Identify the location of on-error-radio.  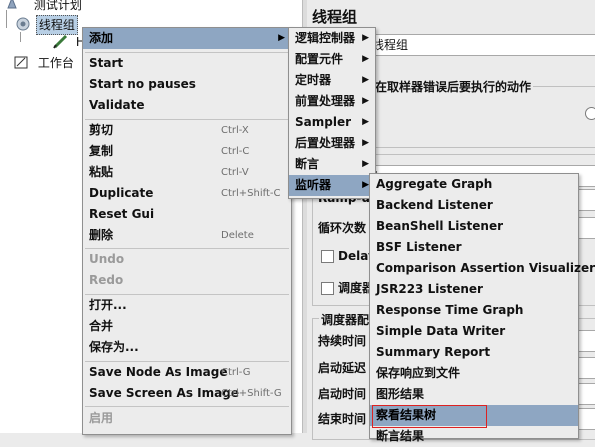
(590, 113).